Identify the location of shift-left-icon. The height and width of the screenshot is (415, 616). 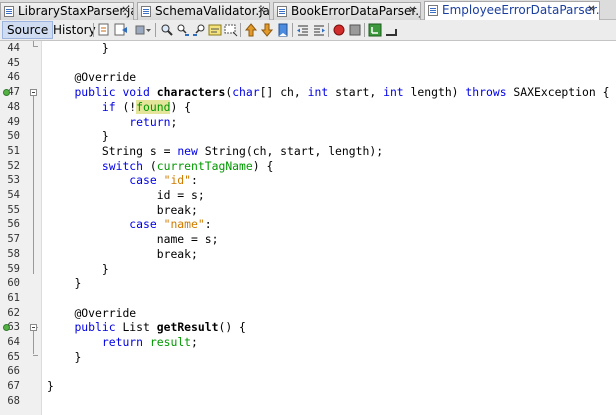
(303, 30).